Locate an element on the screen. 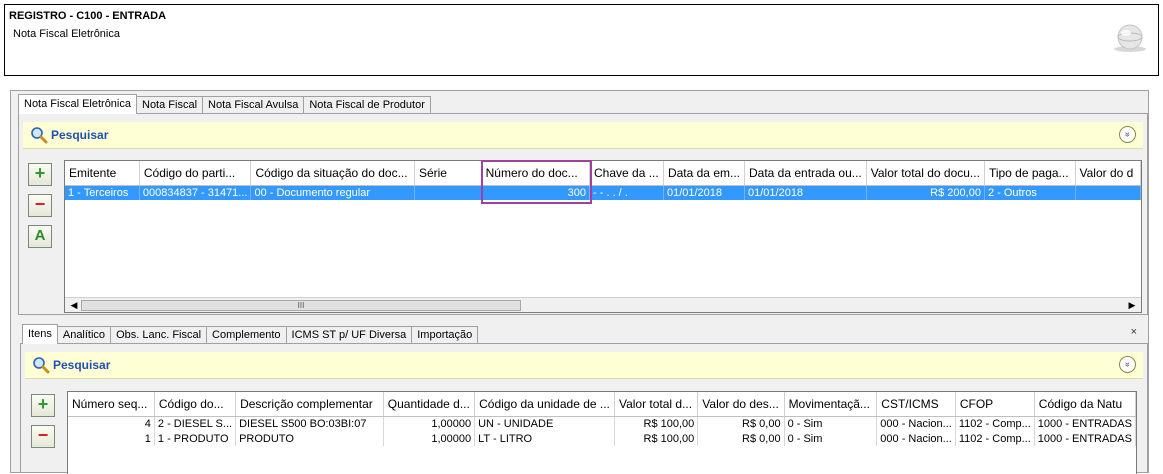 This screenshot has width=1163, height=474. column-header: CFOP is located at coordinates (995, 404).